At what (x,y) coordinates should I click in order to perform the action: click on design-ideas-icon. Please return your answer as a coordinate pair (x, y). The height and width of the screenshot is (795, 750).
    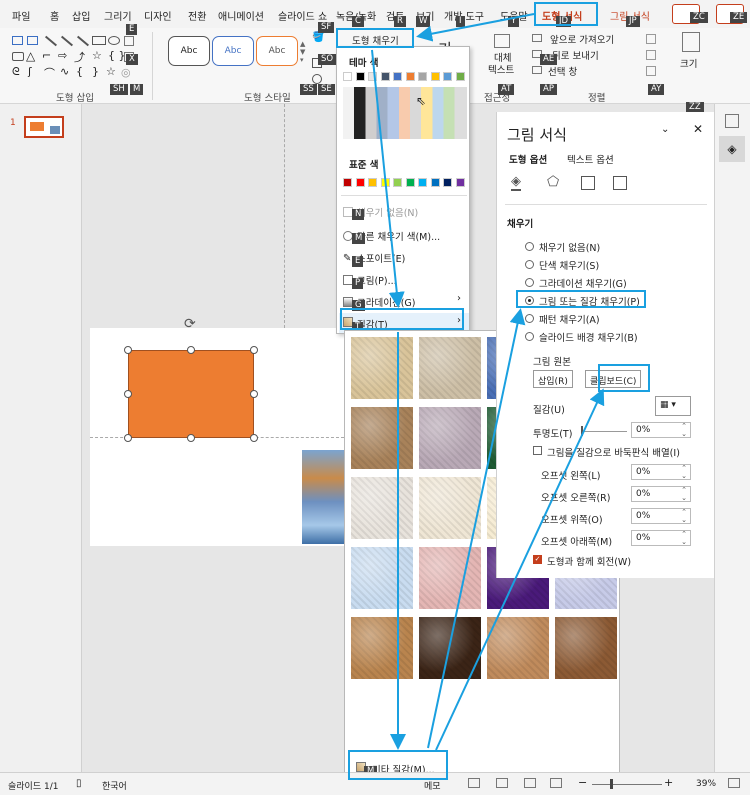
    Looking at the image, I should click on (732, 121).